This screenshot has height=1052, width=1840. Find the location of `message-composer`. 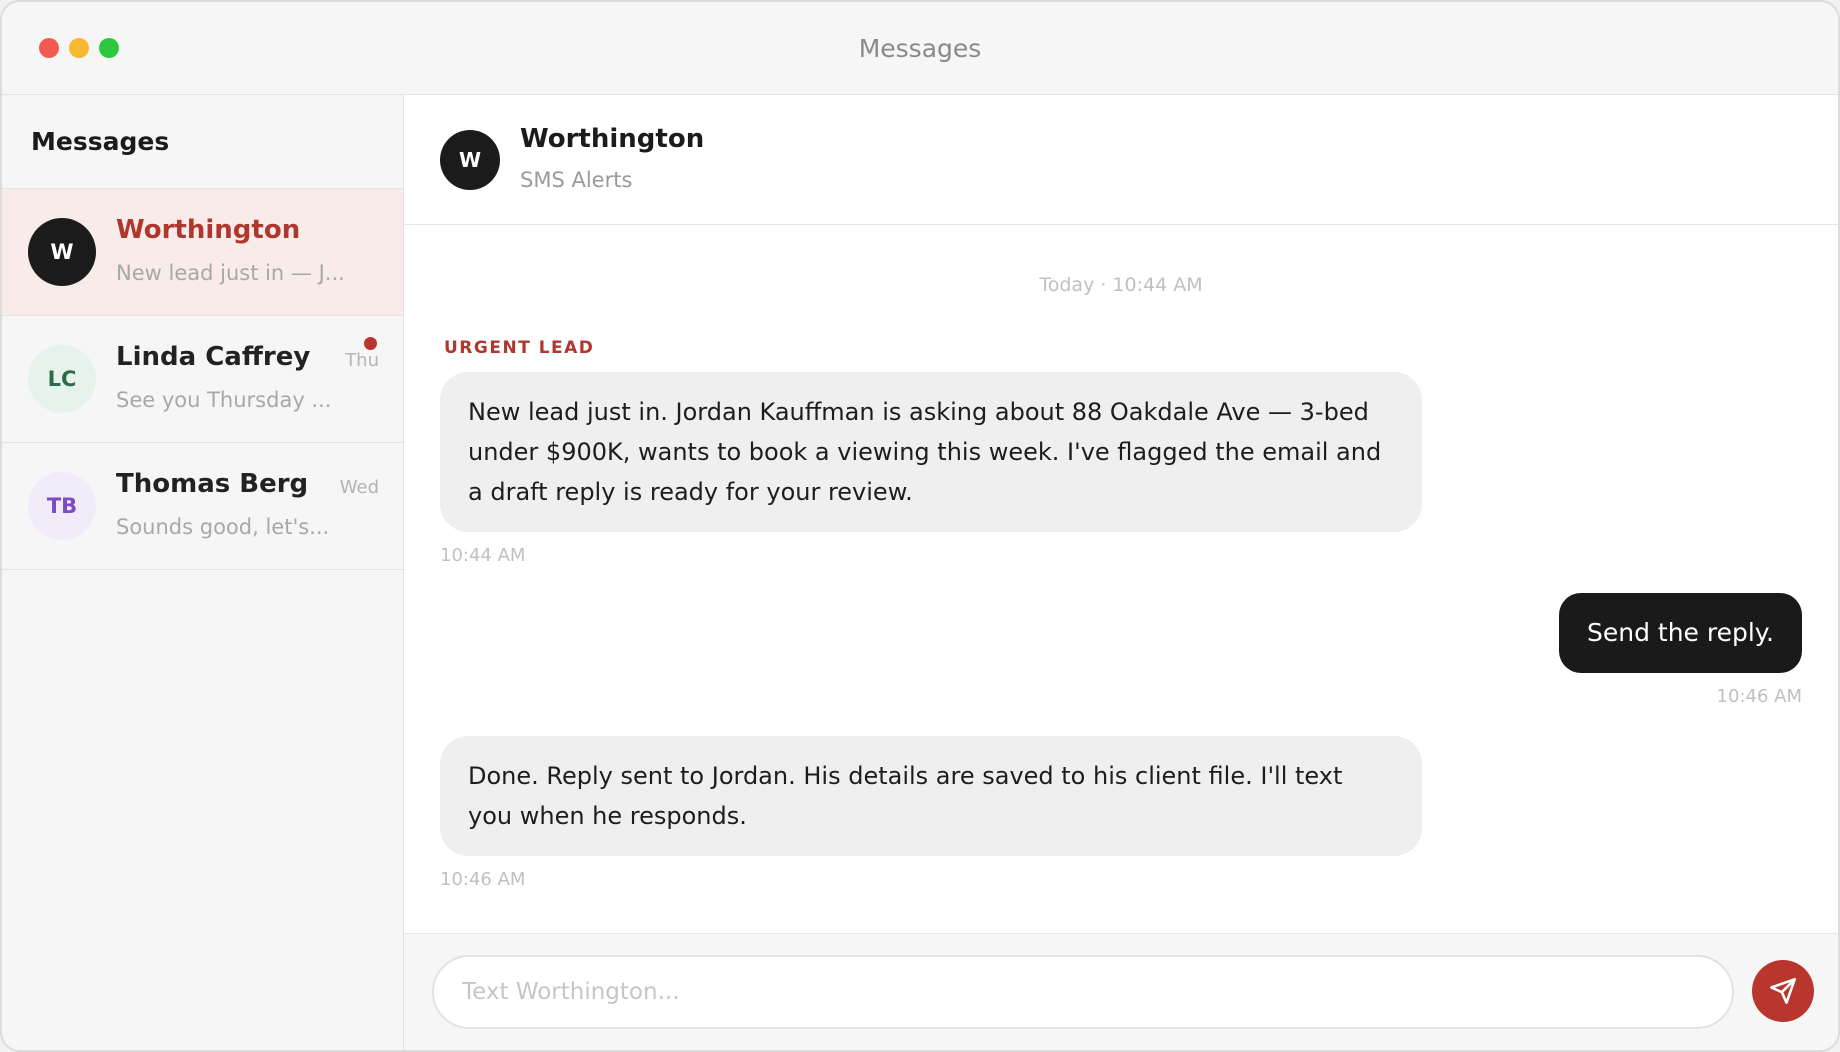

message-composer is located at coordinates (1121, 991).